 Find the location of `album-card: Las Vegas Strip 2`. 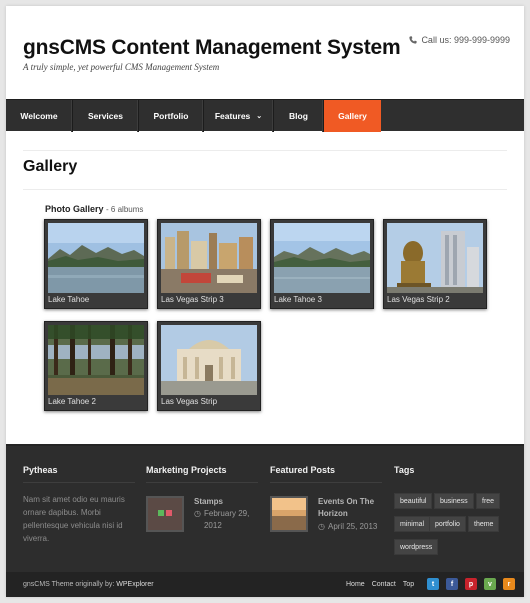

album-card: Las Vegas Strip 2 is located at coordinates (435, 264).